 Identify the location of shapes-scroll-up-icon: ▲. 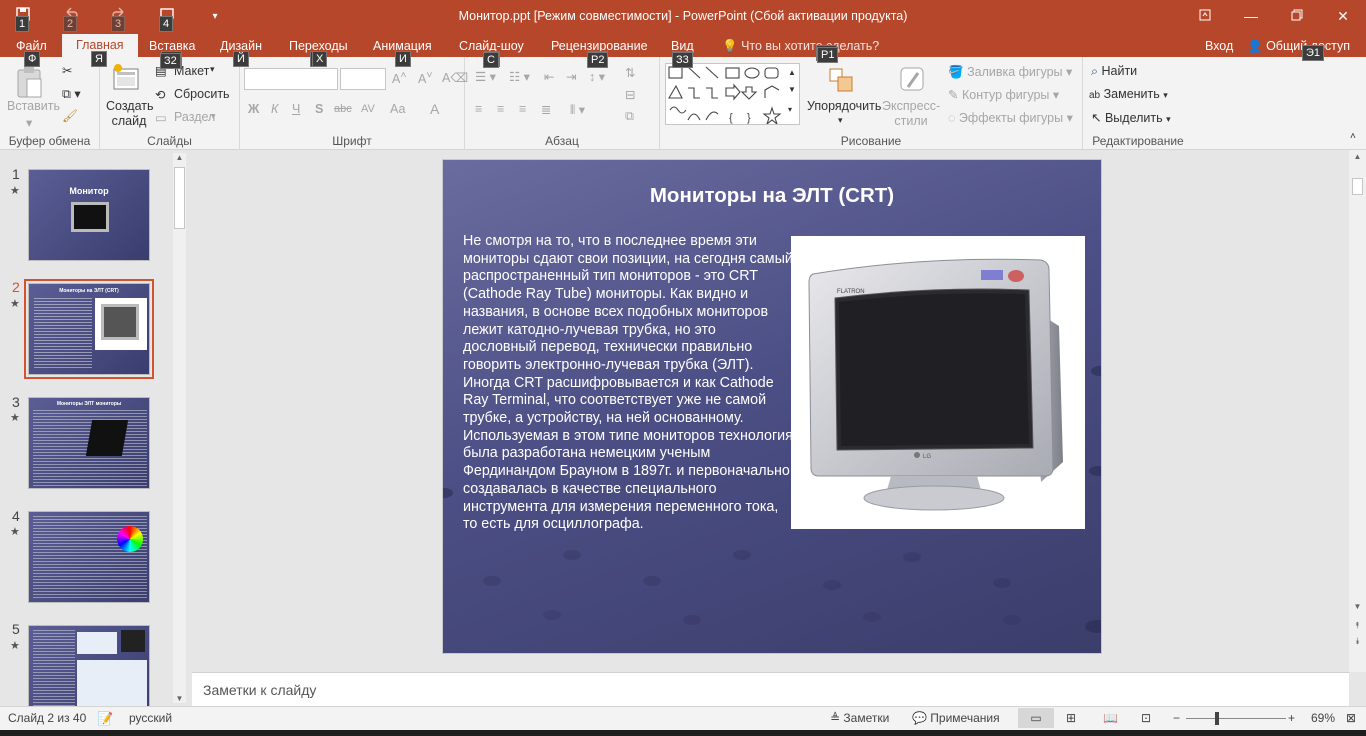
(792, 72).